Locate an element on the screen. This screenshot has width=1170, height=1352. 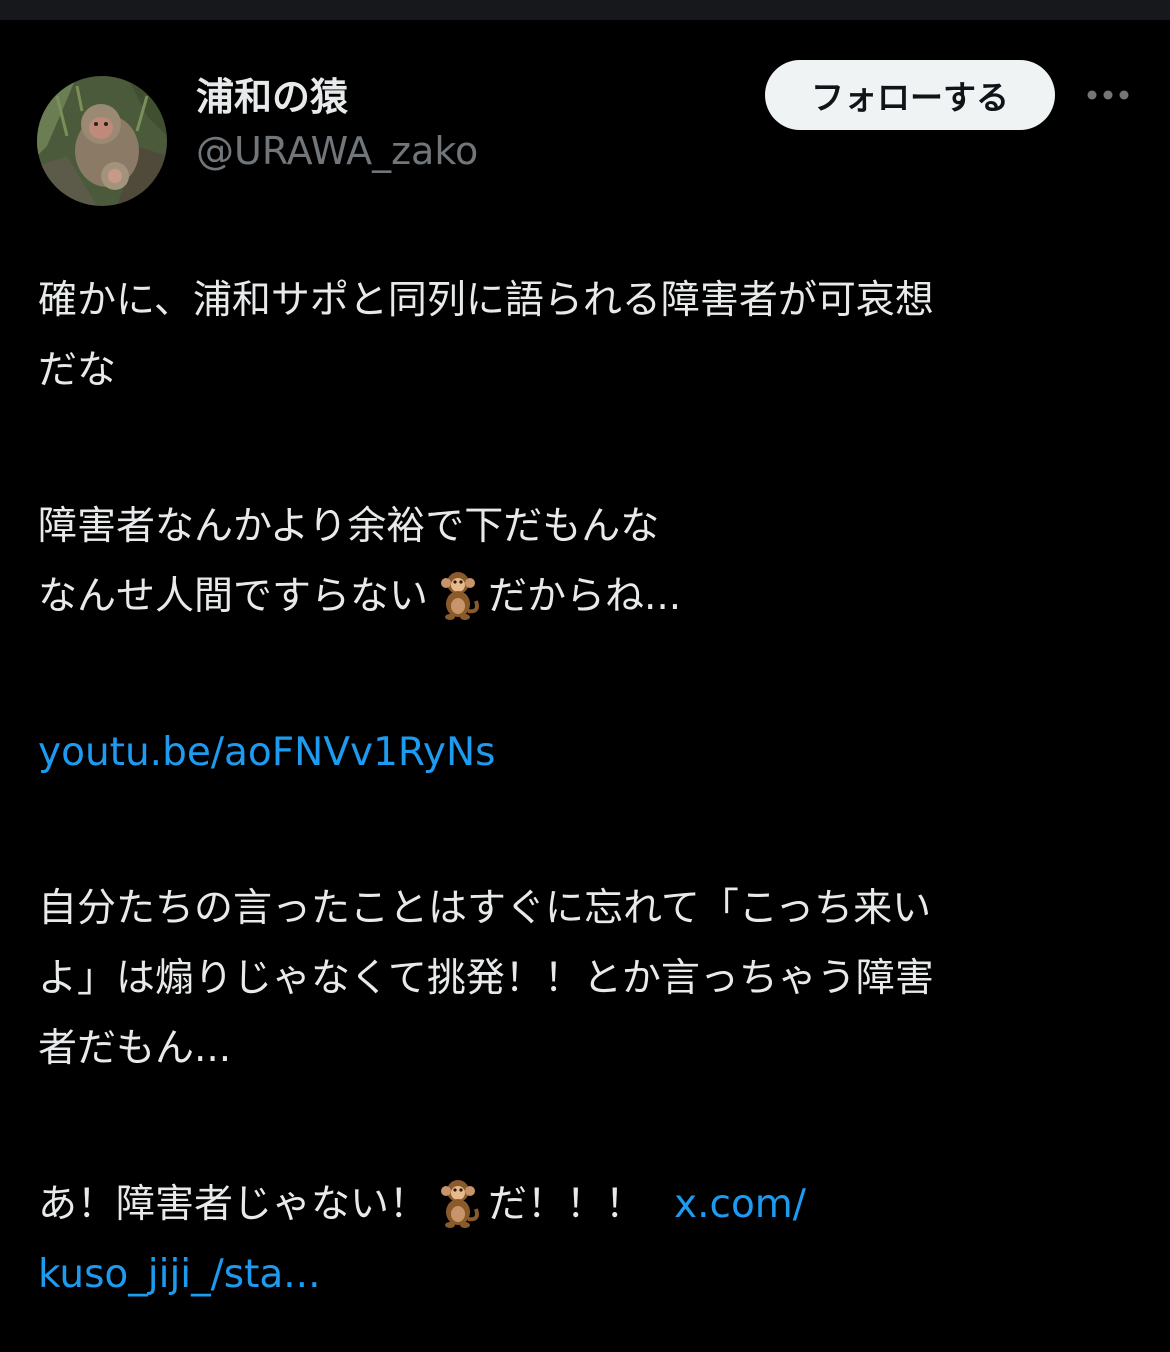
monkey-photo-avatar-icon is located at coordinates (102, 141).